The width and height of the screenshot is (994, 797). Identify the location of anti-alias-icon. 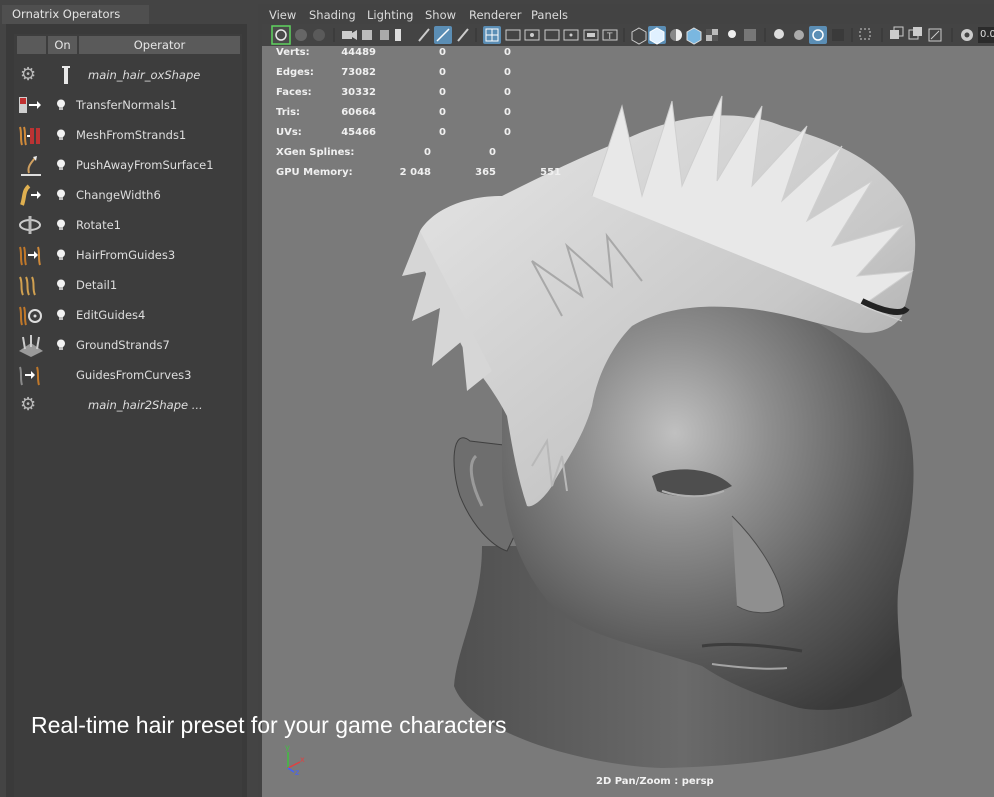
(818, 35).